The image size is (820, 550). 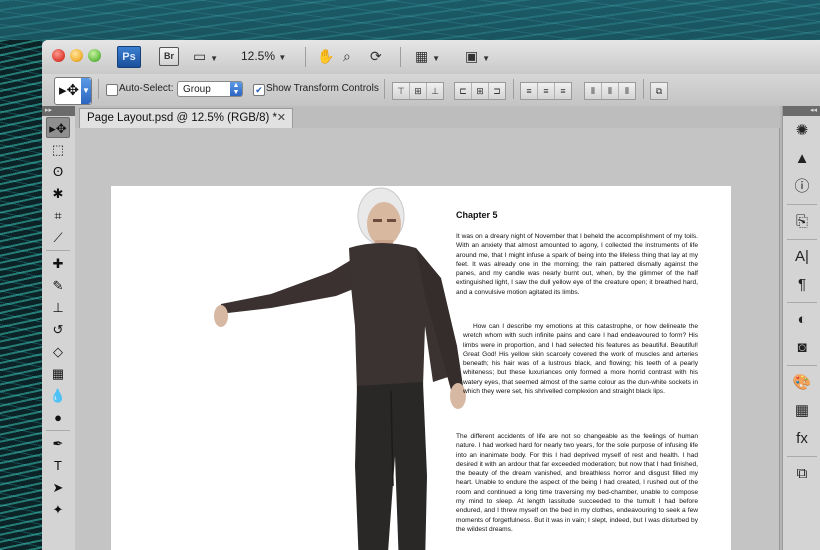 I want to click on show-transform-controls-label: Show Transform Controls, so click(x=322, y=88).